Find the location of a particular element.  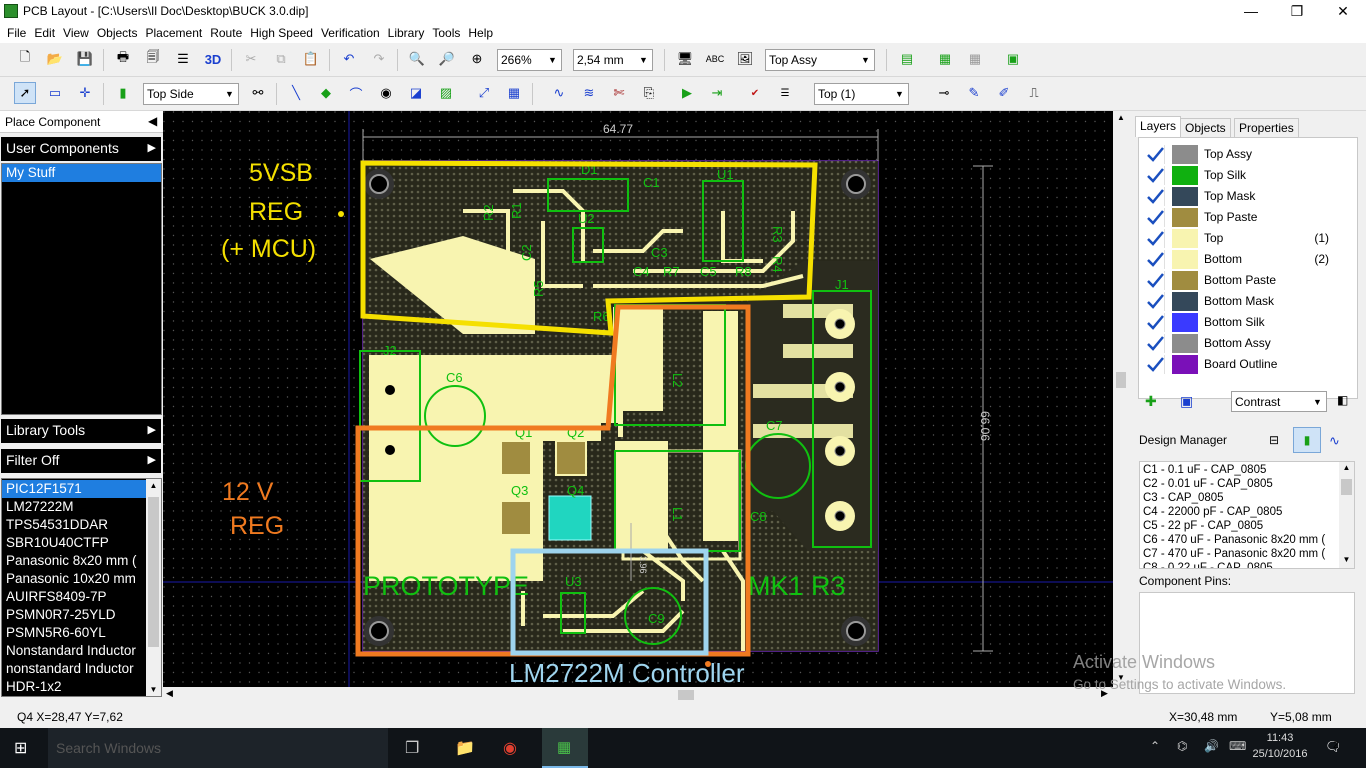

library-icon: ▦ is located at coordinates (945, 59).